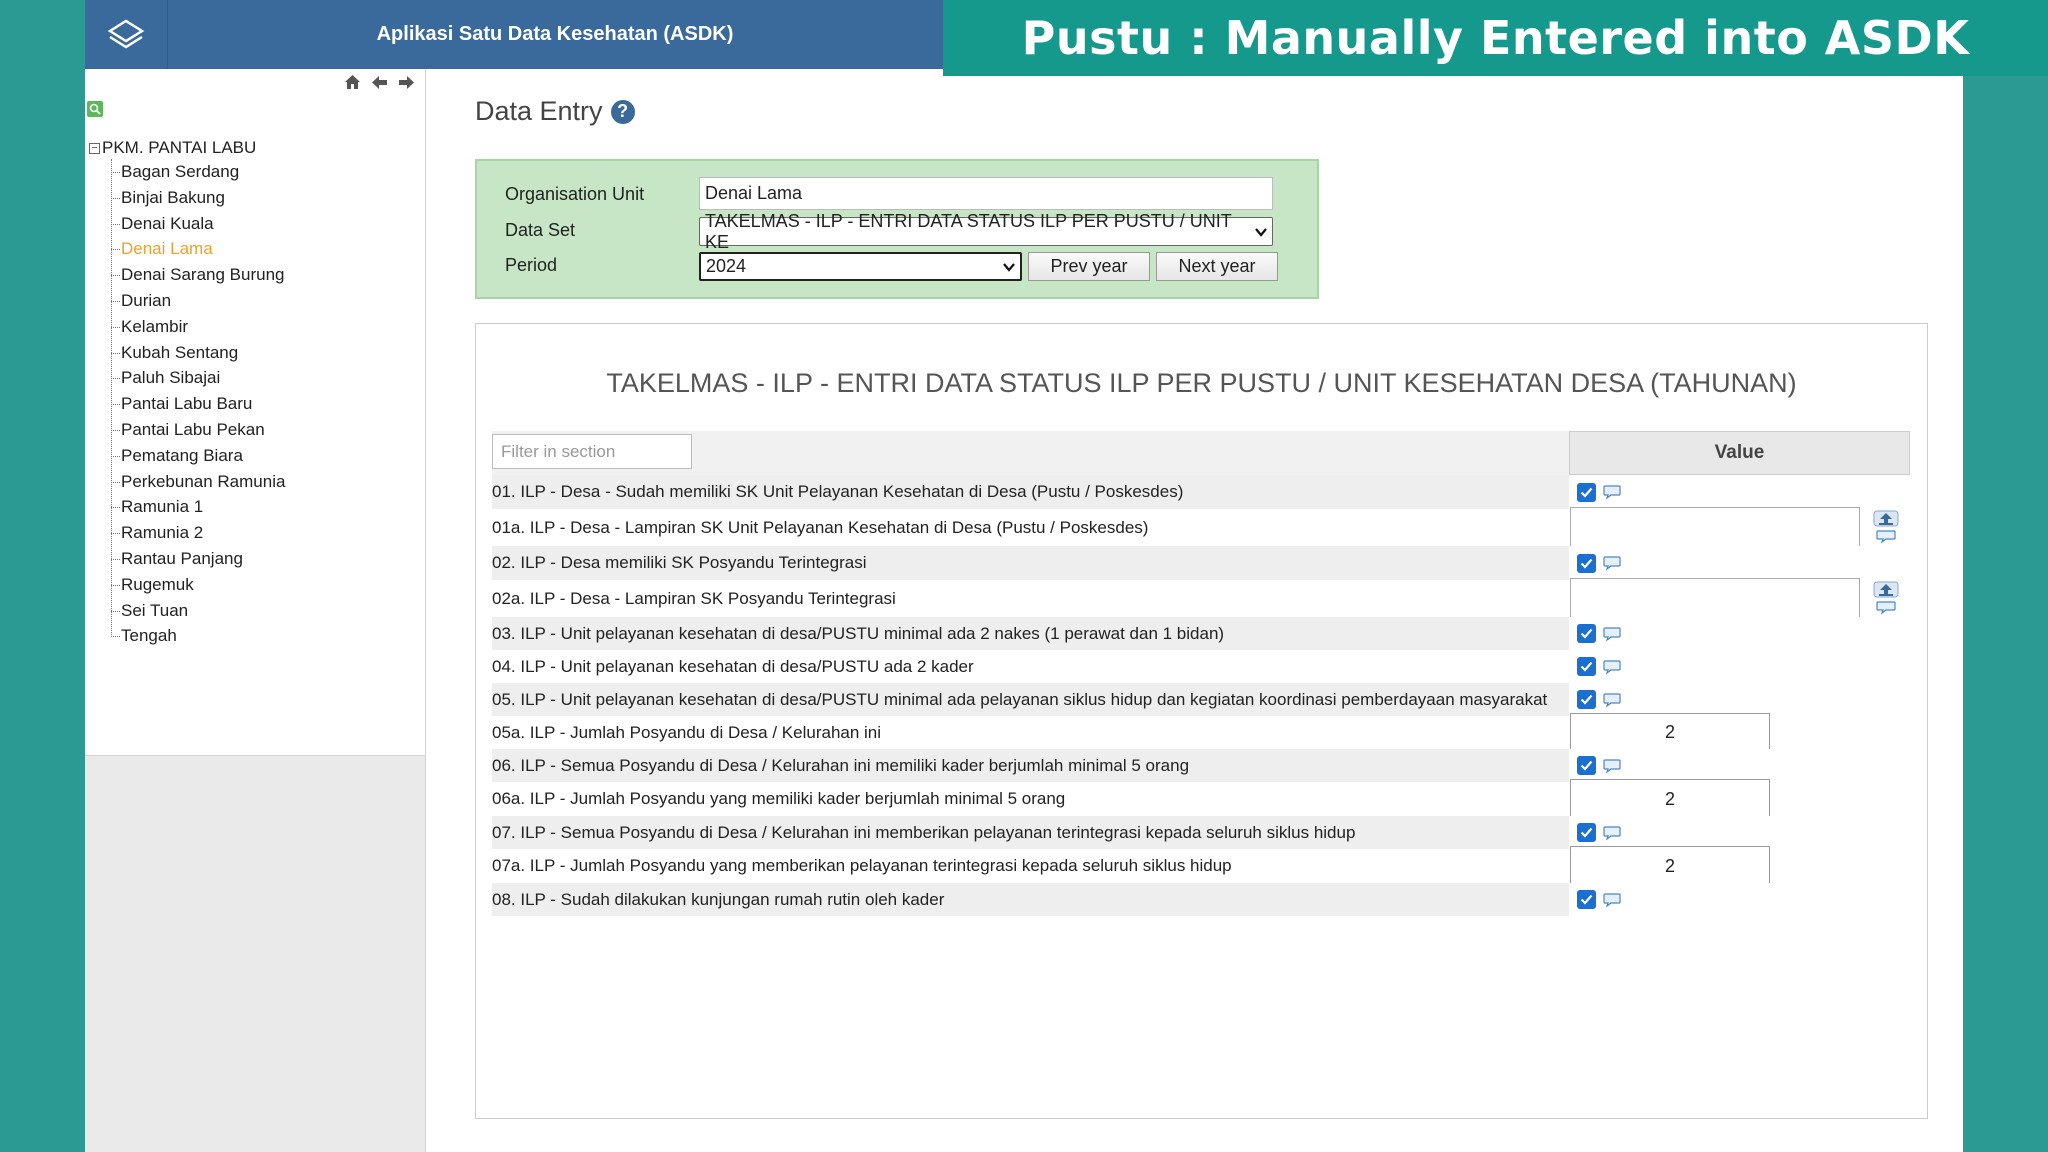 This screenshot has width=2048, height=1152. What do you see at coordinates (726, 266) in the screenshot?
I see `period-value: 2024` at bounding box center [726, 266].